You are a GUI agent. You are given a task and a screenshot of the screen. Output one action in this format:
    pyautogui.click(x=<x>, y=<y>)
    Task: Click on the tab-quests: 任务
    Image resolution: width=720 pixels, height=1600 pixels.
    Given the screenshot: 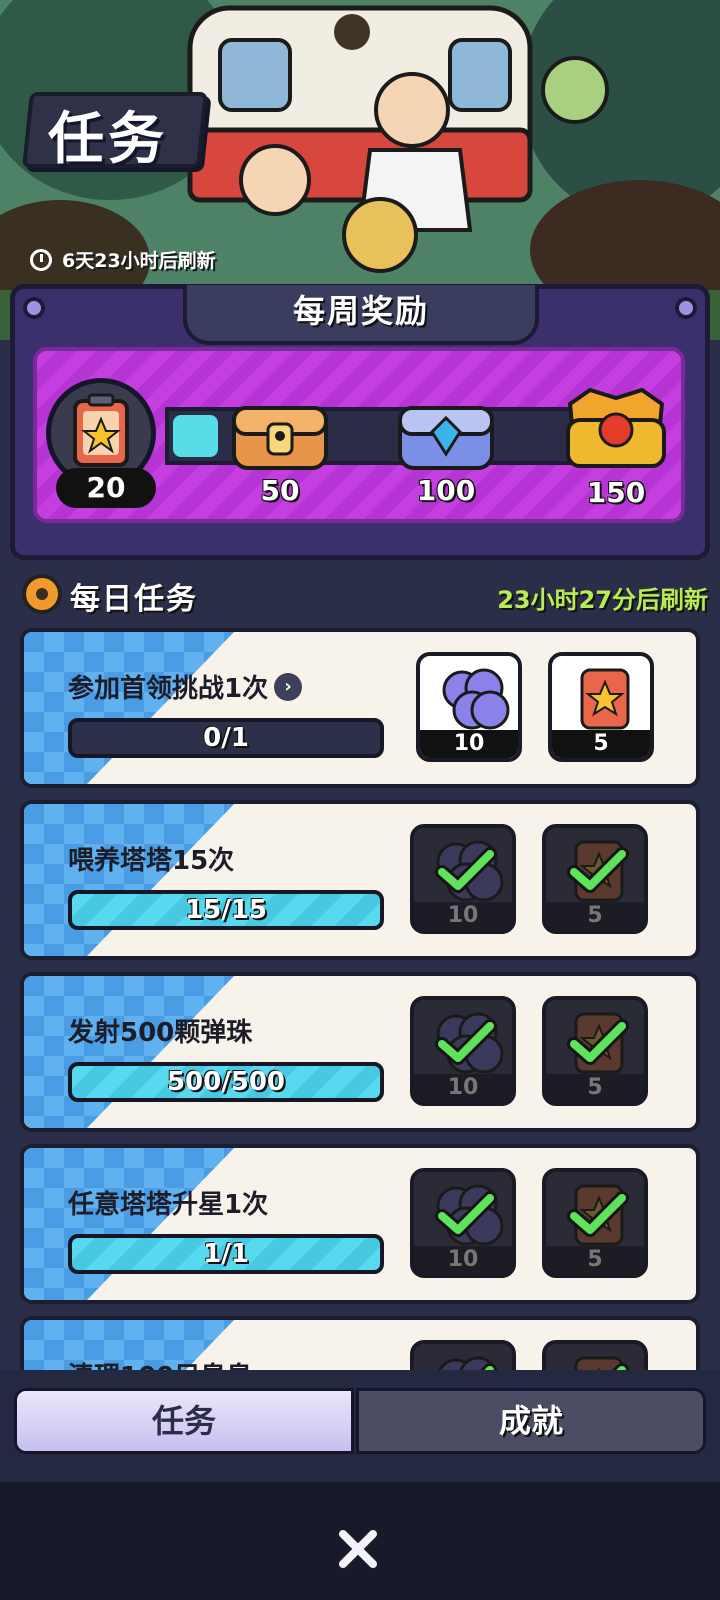 What is the action you would take?
    pyautogui.click(x=184, y=1421)
    